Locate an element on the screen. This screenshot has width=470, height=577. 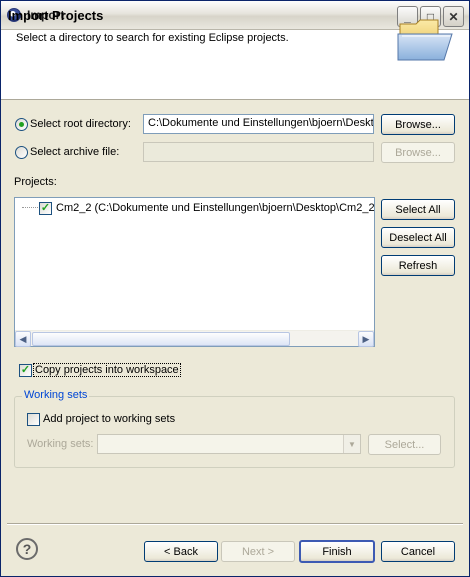
copy-projects-checkbox: ✓ is located at coordinates (25, 370).